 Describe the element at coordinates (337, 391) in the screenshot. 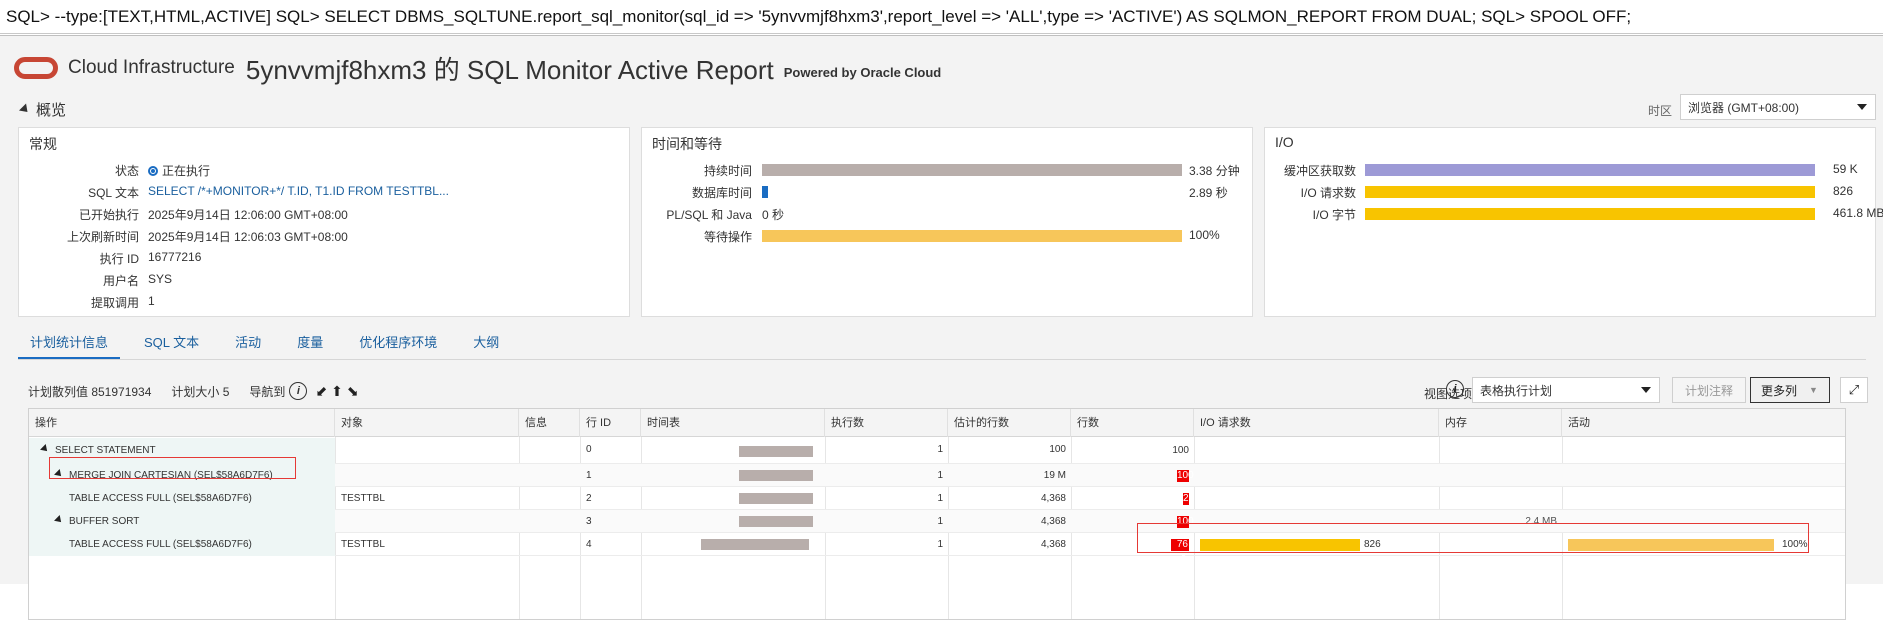

I see `navigate-up-icon: ⬆` at that location.